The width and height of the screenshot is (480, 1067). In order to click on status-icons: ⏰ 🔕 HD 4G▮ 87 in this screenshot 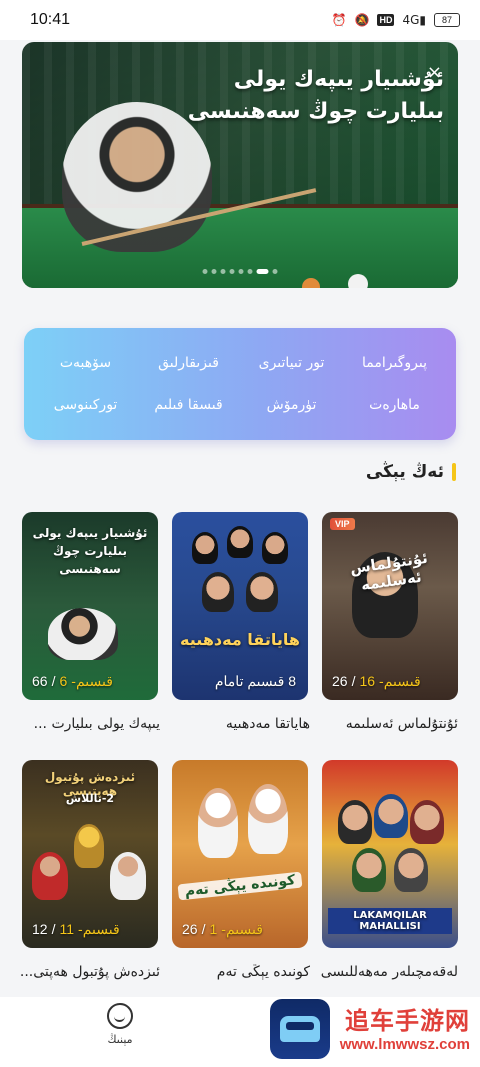, I will do `click(396, 20)`.